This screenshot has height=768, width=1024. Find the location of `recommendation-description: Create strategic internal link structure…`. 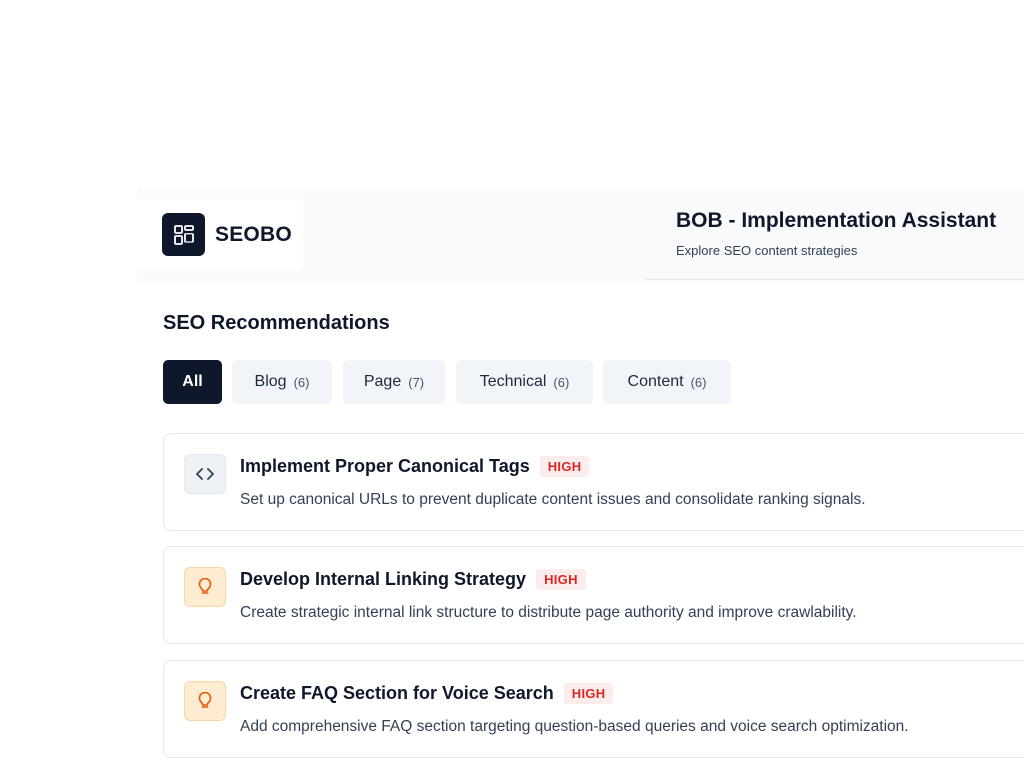

recommendation-description: Create strategic internal link structure… is located at coordinates (548, 612).